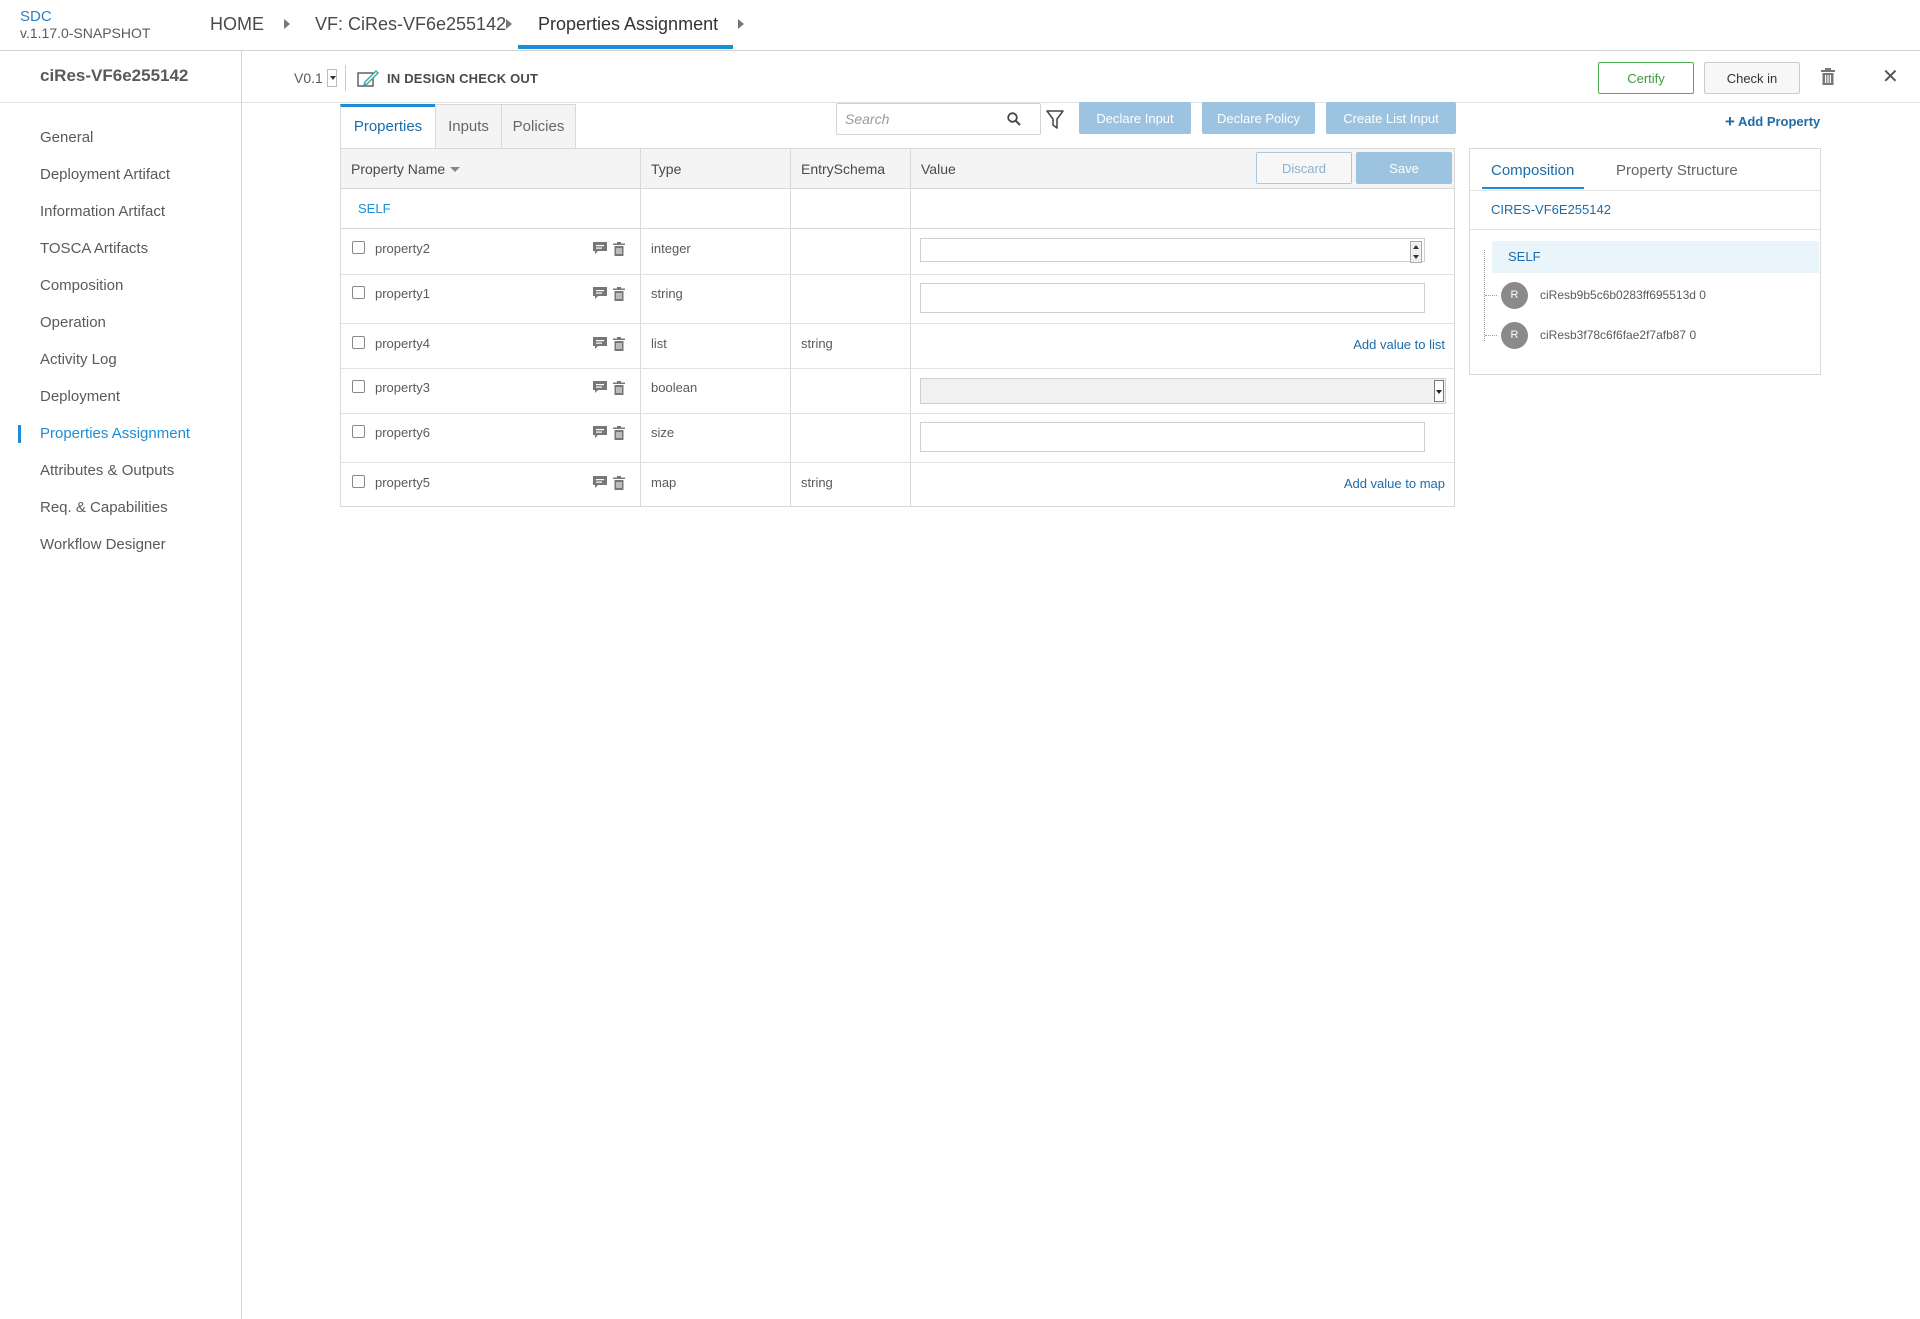 This screenshot has width=1920, height=1319. I want to click on chevron-down-icon, so click(1439, 391).